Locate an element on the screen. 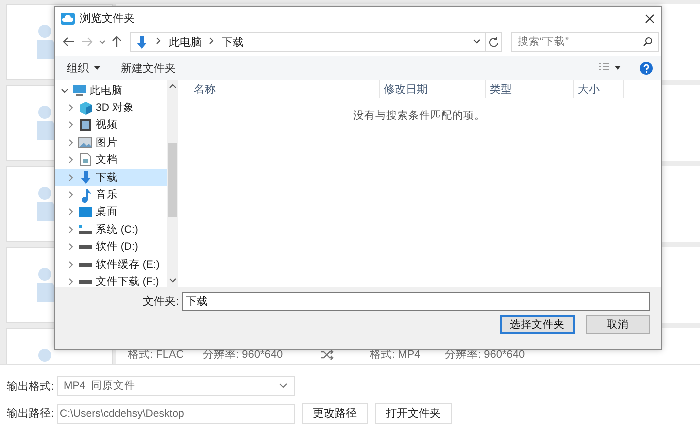  path-label: 输出路径: is located at coordinates (30, 414).